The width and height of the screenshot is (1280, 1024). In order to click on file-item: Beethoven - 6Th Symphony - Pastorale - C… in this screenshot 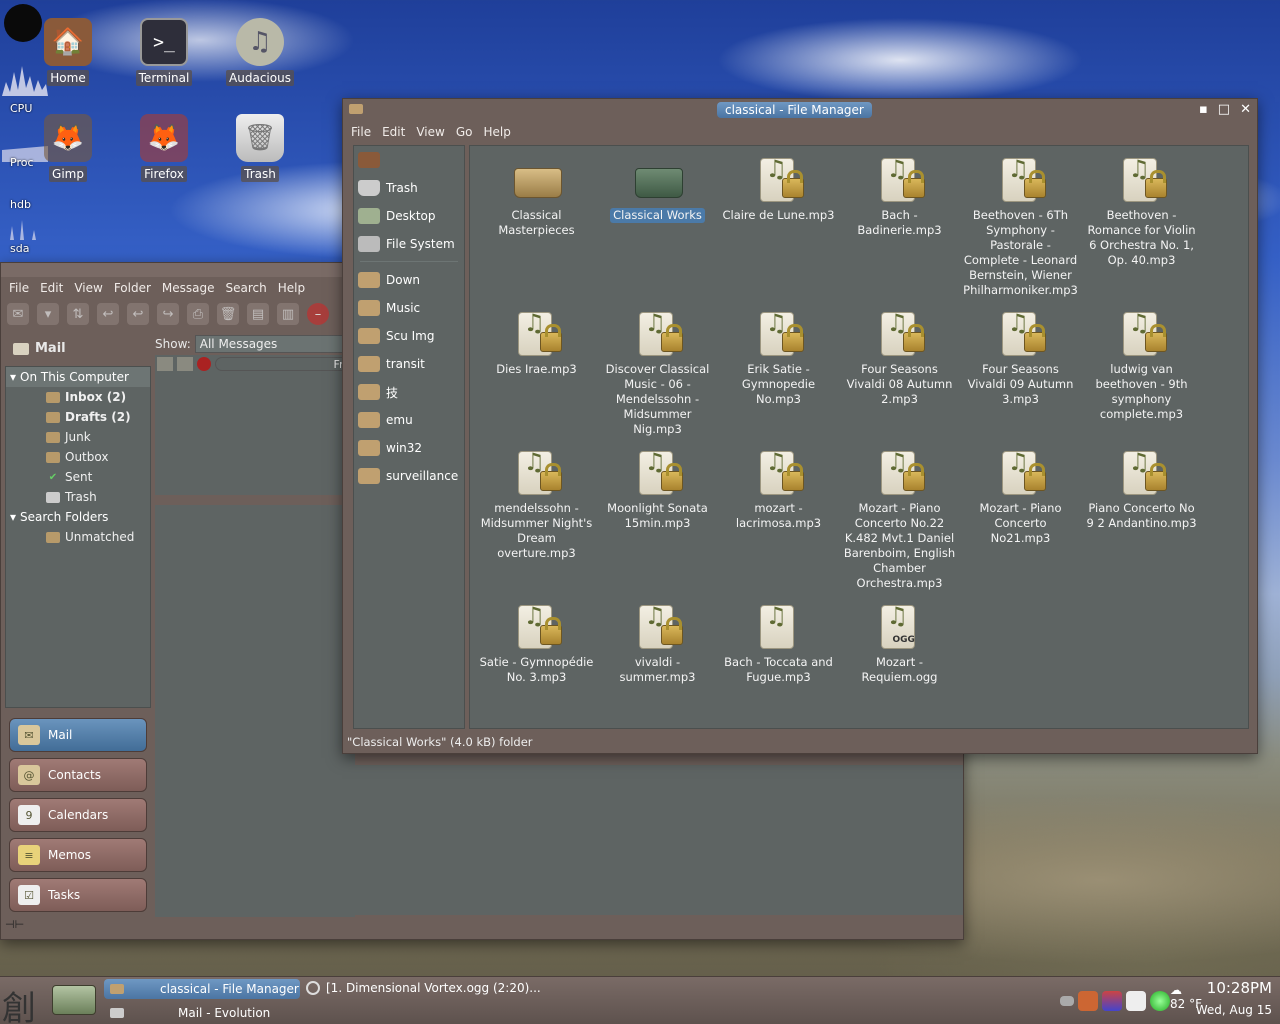, I will do `click(1020, 227)`.